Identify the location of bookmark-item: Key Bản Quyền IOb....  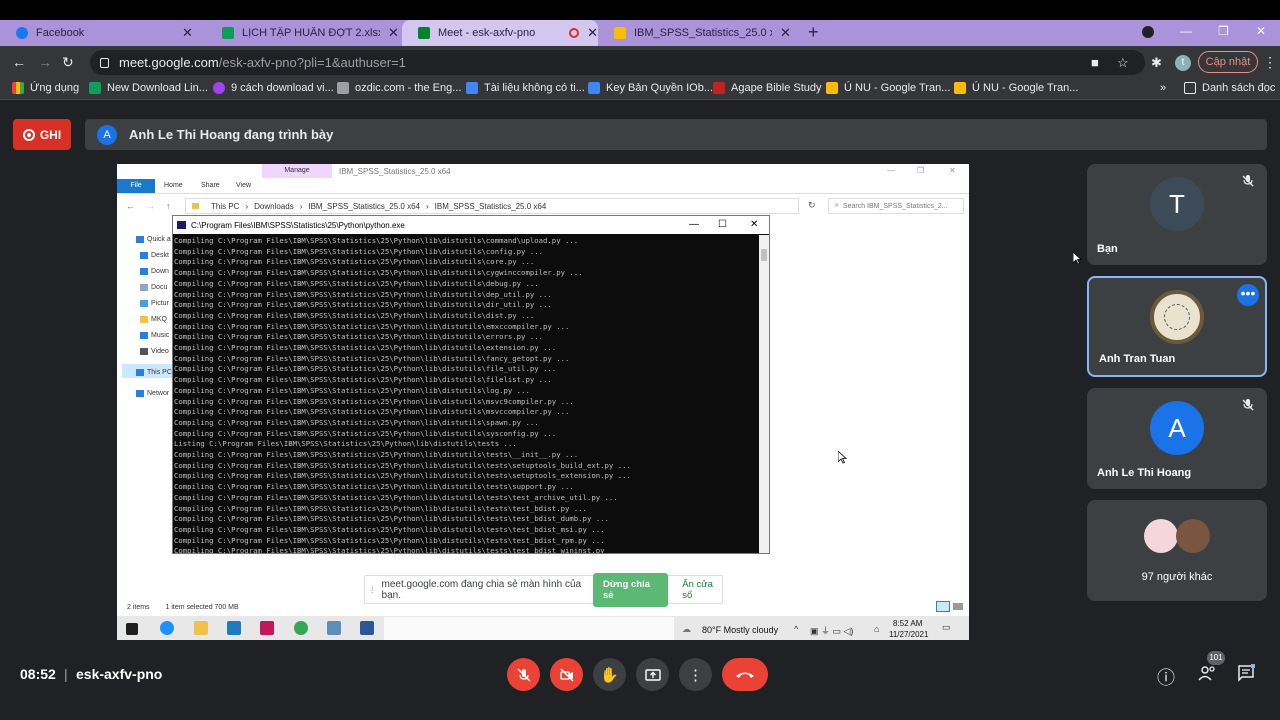
(650, 88).